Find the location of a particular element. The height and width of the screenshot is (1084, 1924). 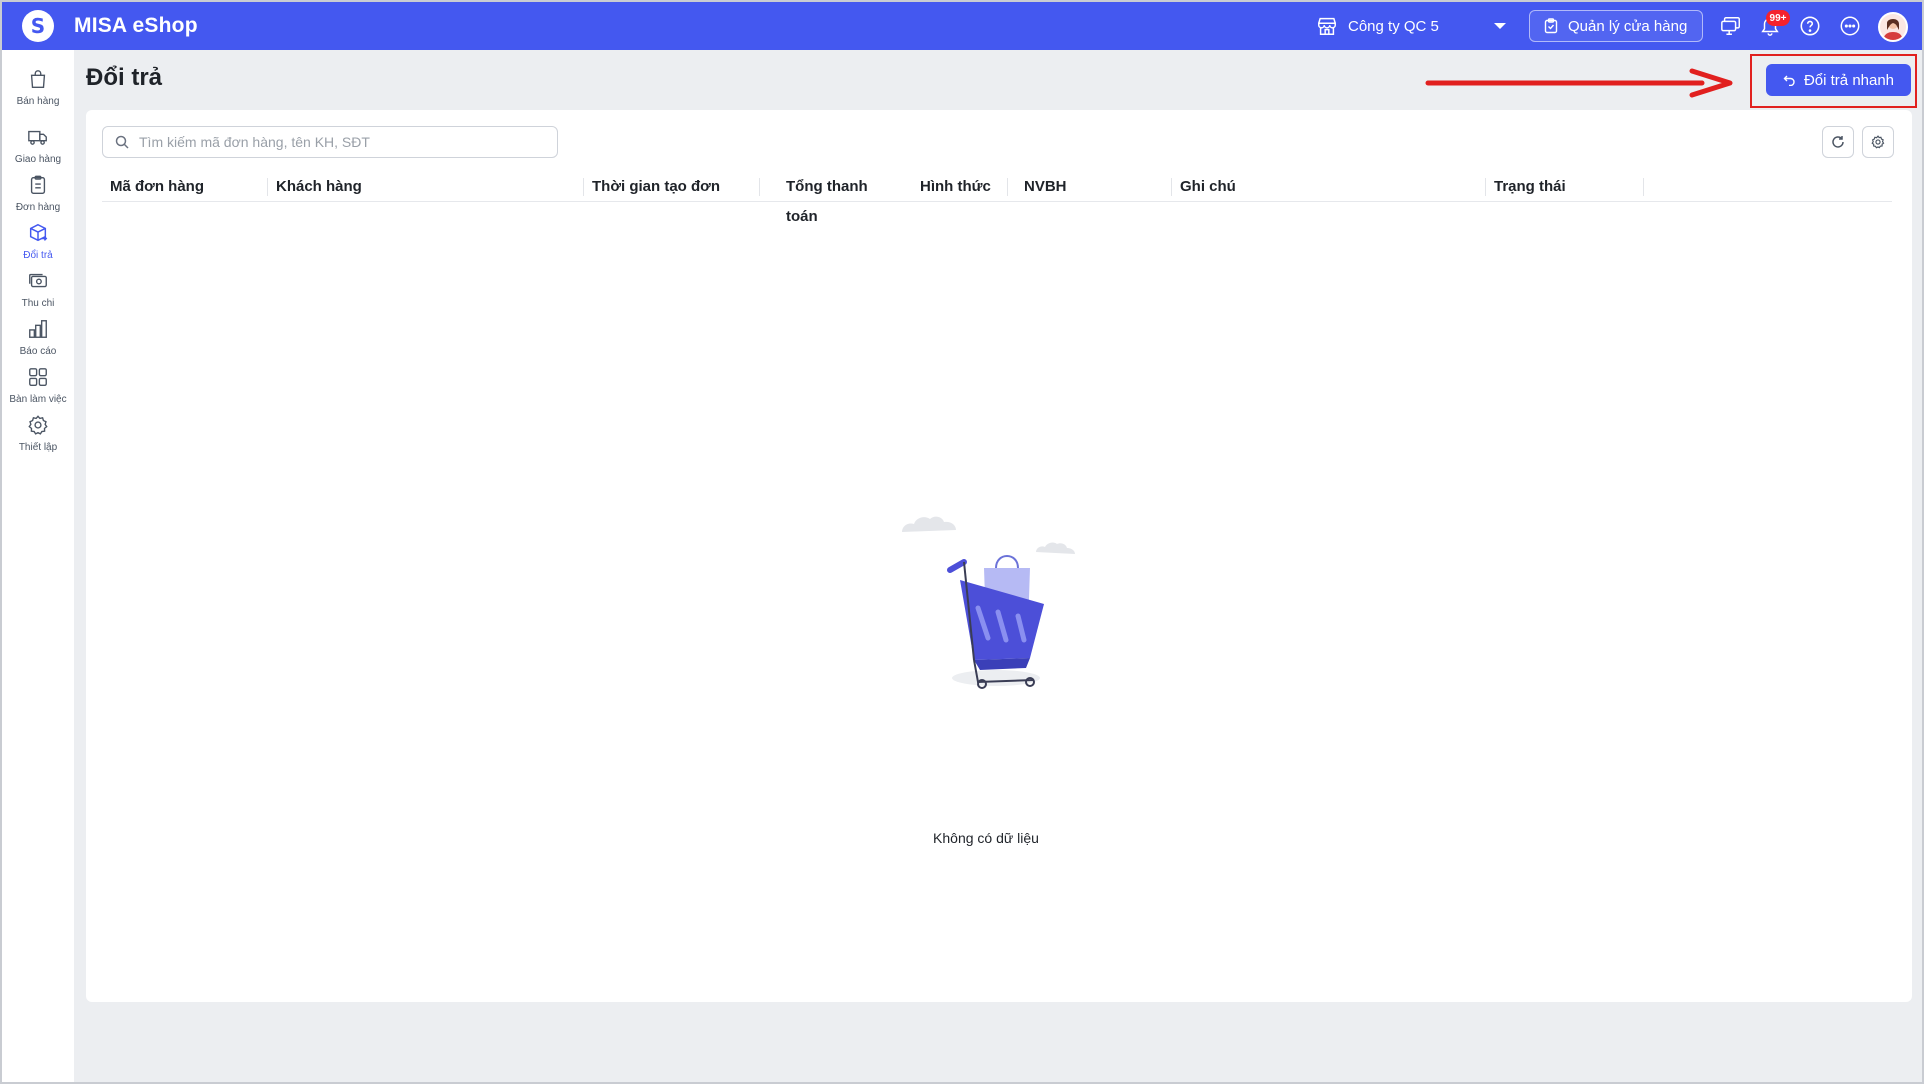

sidebar-item-label: Thiết lập is located at coordinates (38, 447).